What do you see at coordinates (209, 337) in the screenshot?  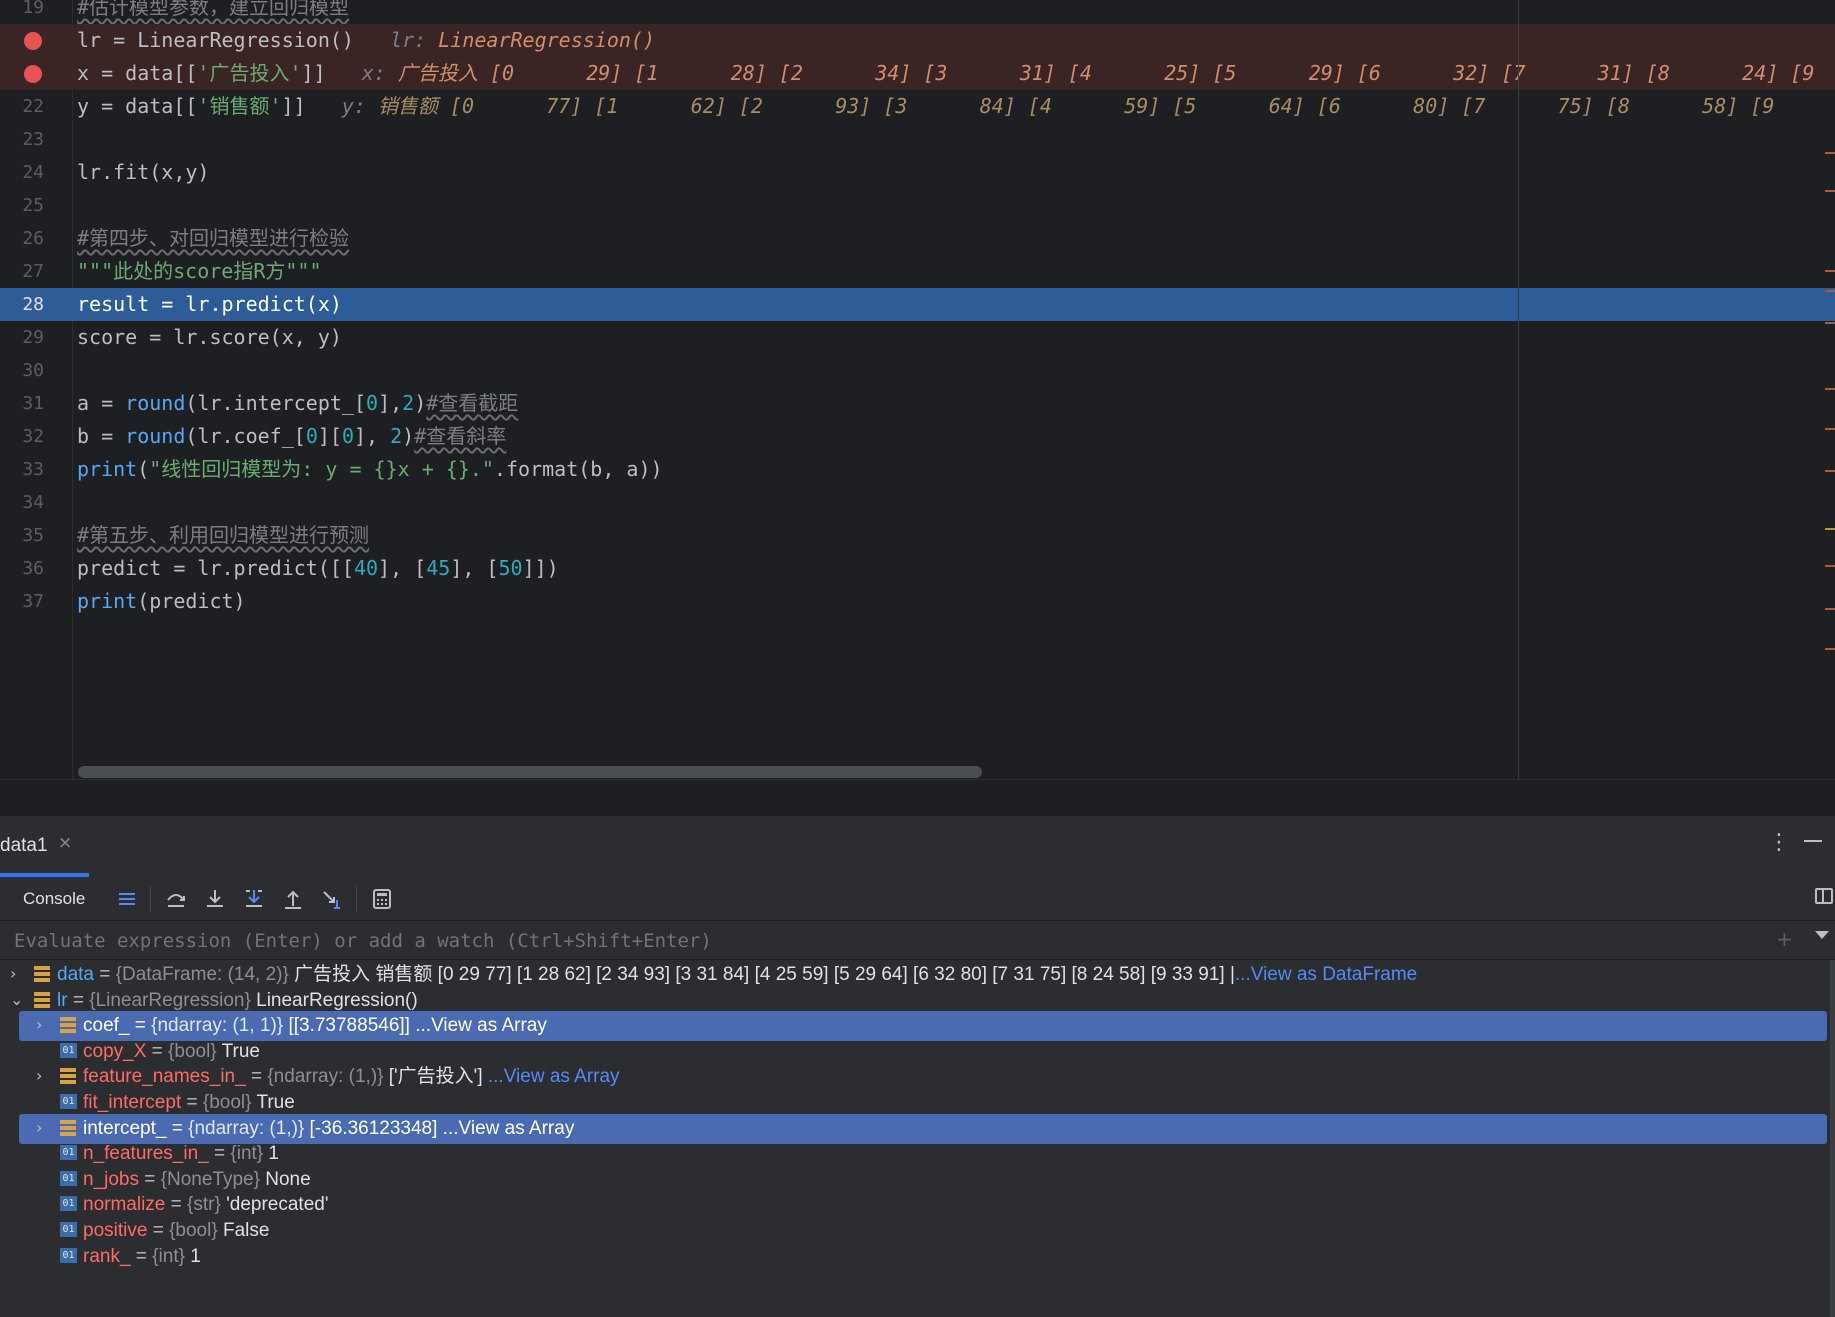 I see `code-text: score = lr.score(x, y)` at bounding box center [209, 337].